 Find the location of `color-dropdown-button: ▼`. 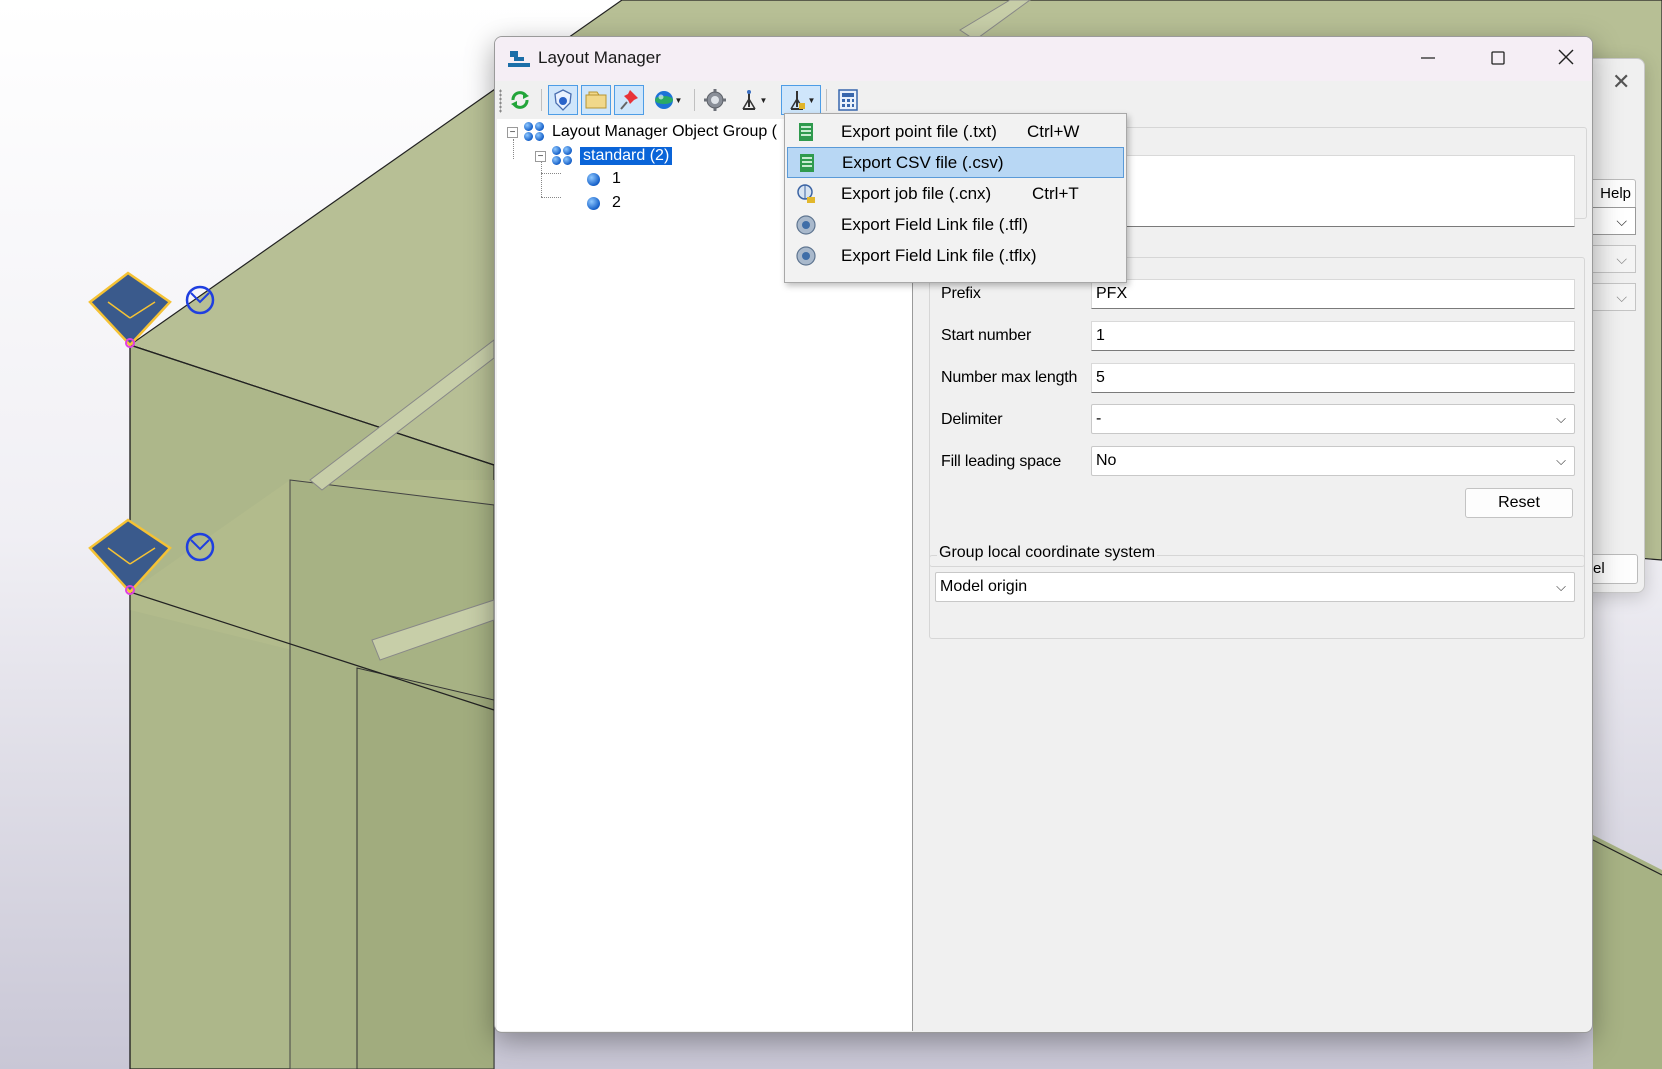

color-dropdown-button: ▼ is located at coordinates (668, 100).